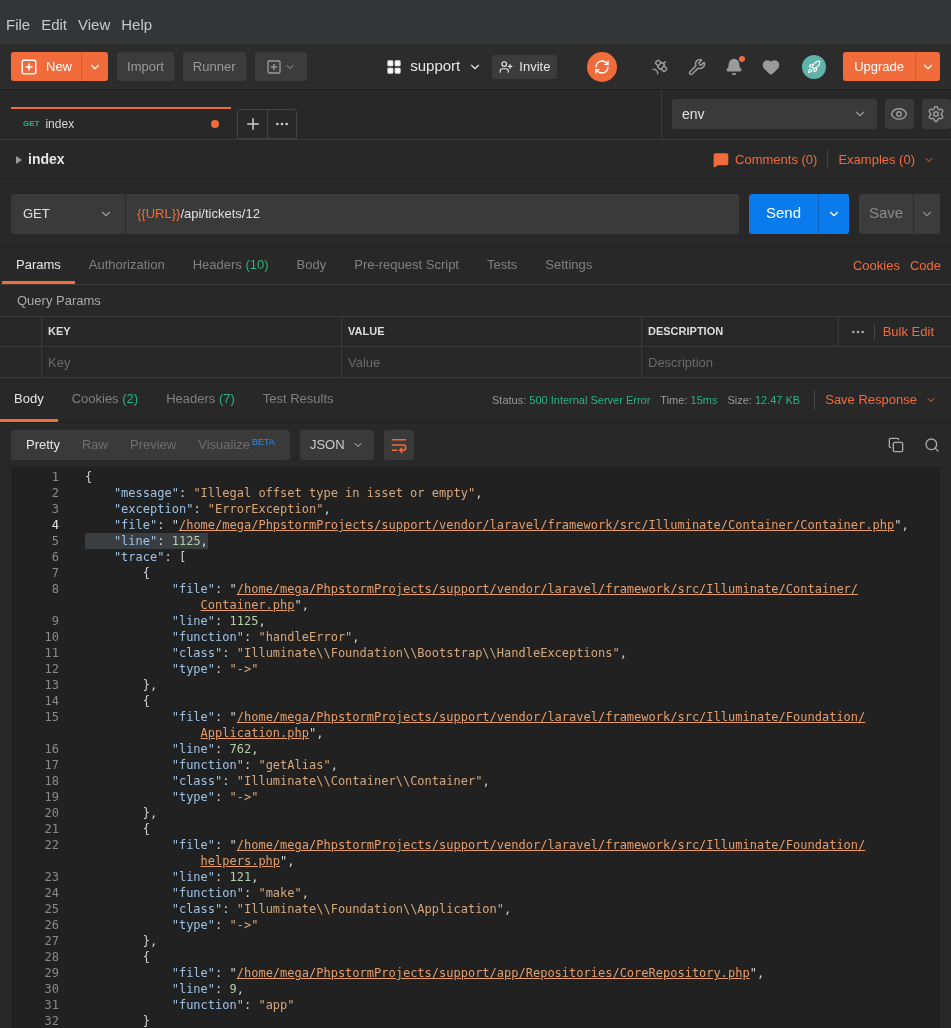 This screenshot has height=1028, width=951. Describe the element at coordinates (54, 493) in the screenshot. I see `line-number: 2` at that location.